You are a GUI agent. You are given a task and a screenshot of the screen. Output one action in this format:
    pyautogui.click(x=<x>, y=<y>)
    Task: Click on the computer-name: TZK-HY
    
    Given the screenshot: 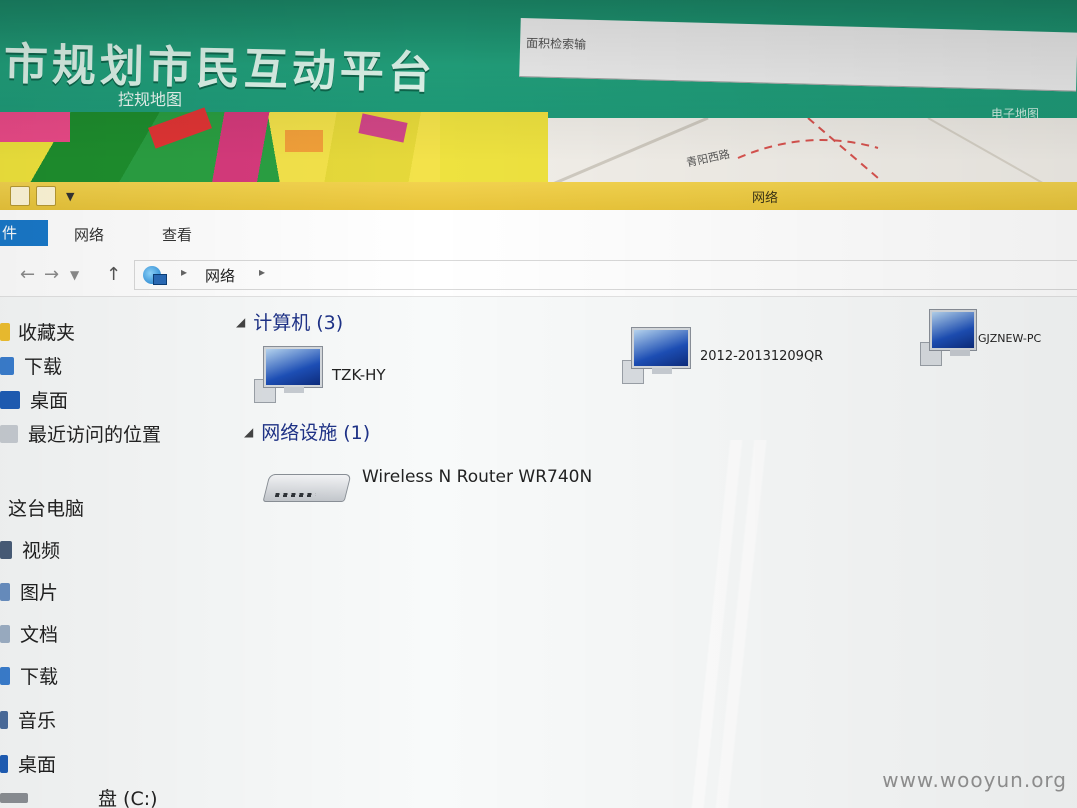 What is the action you would take?
    pyautogui.click(x=359, y=375)
    